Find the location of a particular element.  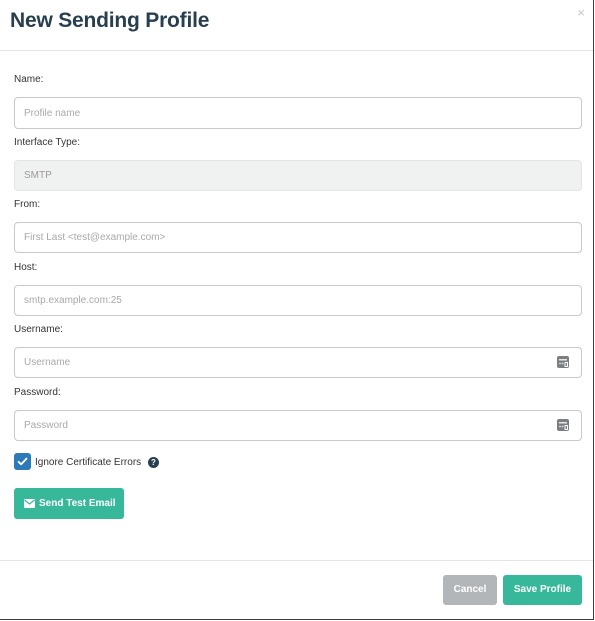

send-test-email-button: Send Test Email is located at coordinates (69, 503).